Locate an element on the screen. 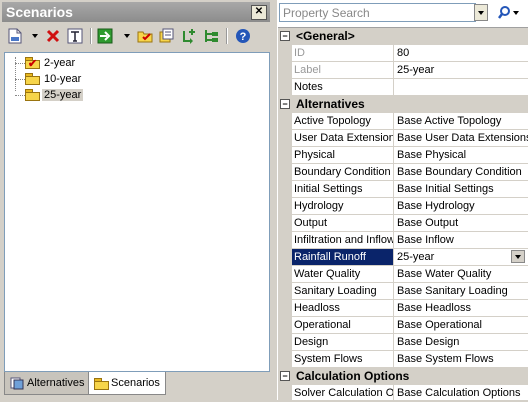  property-row: Physical Base Physical is located at coordinates (403, 155).